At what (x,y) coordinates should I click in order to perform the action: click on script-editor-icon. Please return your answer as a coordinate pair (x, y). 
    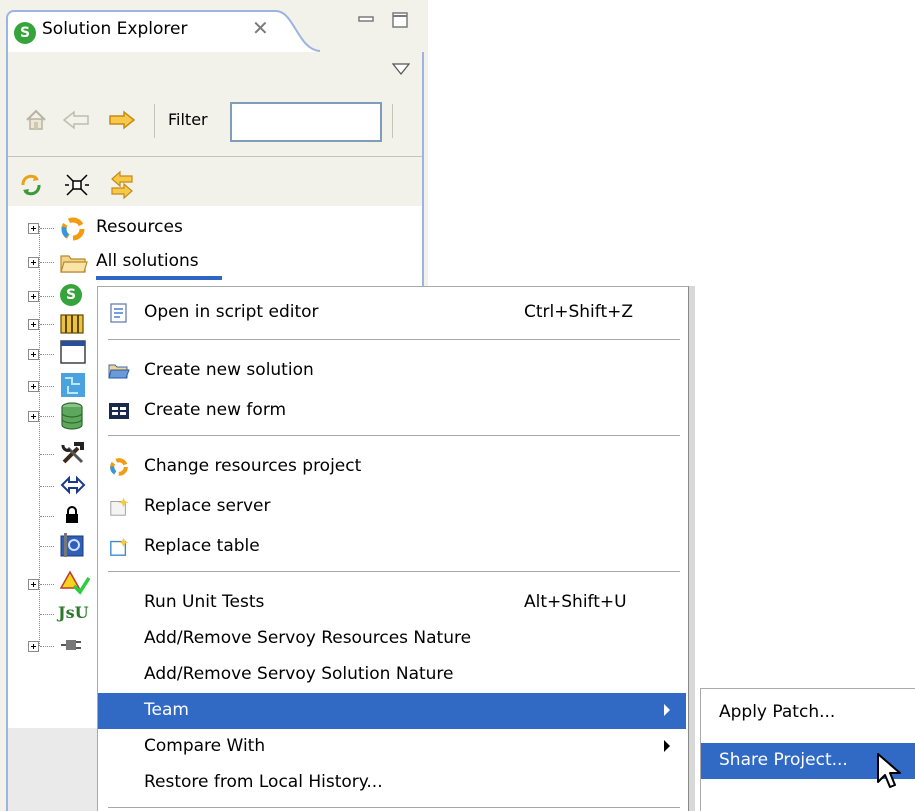
    Looking at the image, I should click on (118, 313).